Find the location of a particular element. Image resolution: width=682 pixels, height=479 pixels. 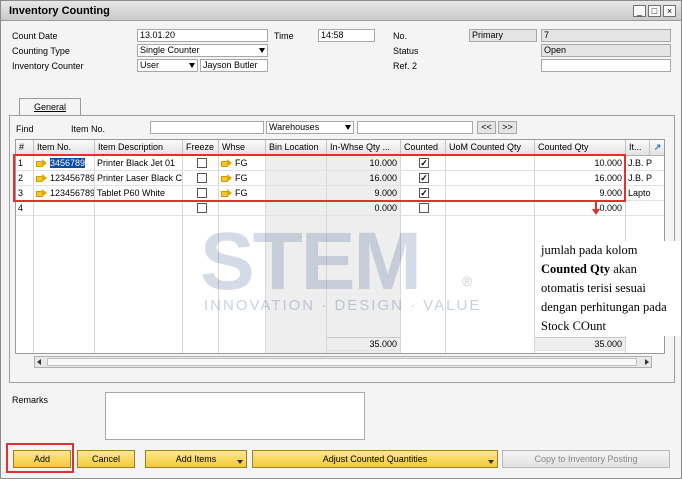

counted-checkbox is located at coordinates (424, 208).